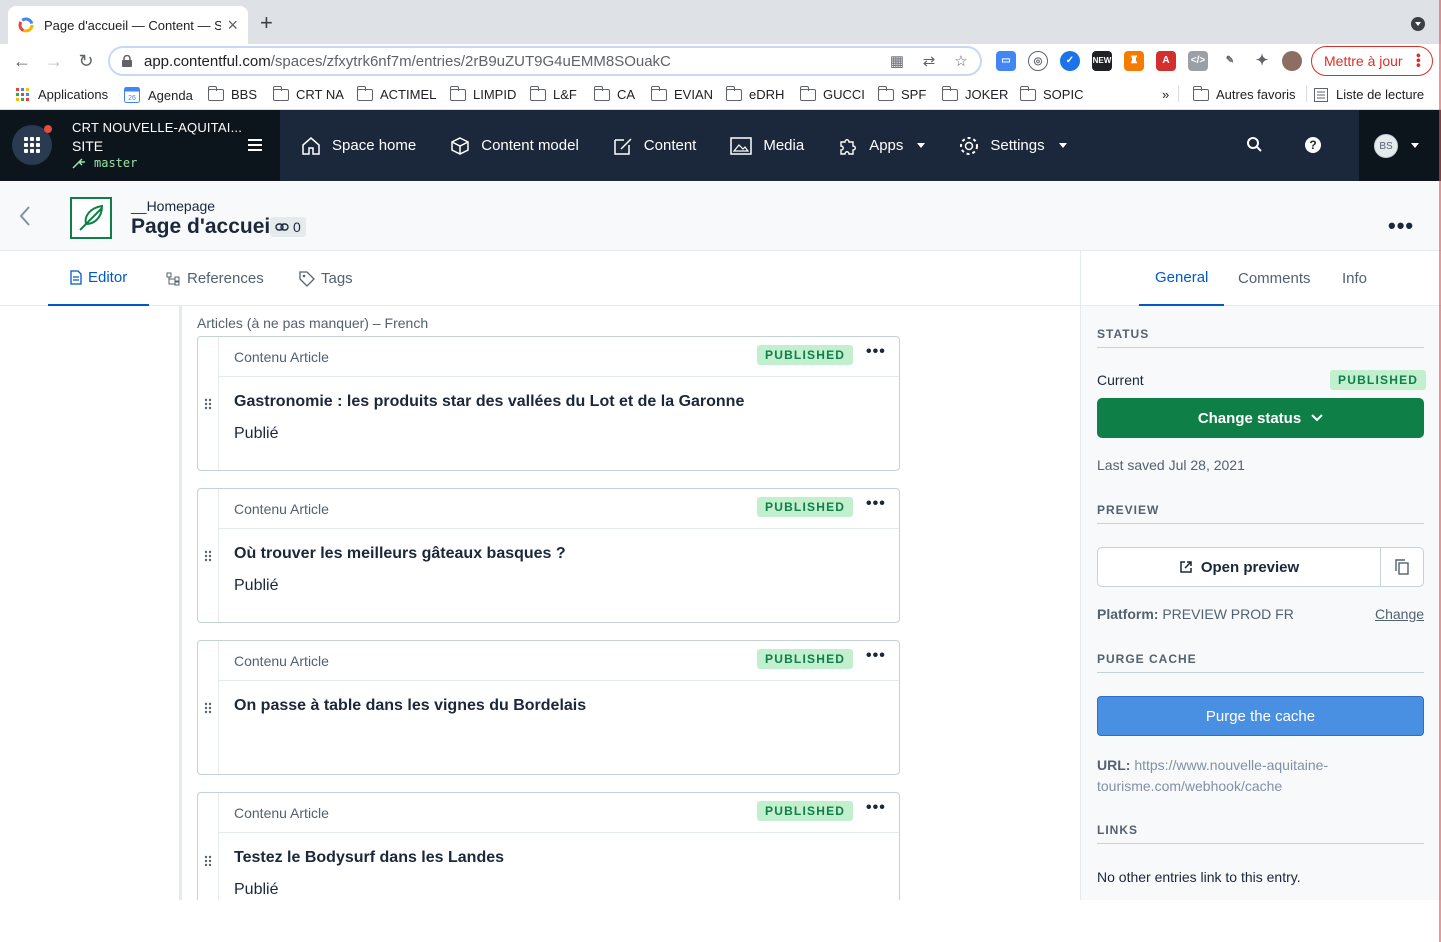 The height and width of the screenshot is (942, 1441). What do you see at coordinates (1274, 278) in the screenshot?
I see `tab-comments: Comments` at bounding box center [1274, 278].